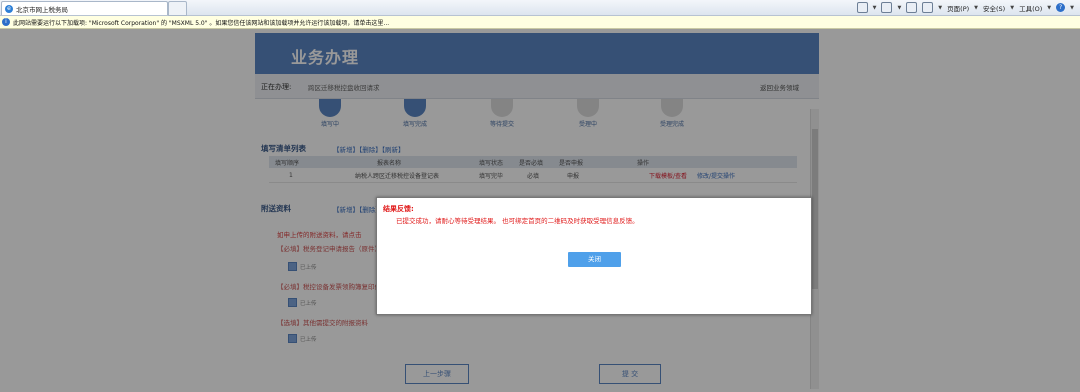 Image resolution: width=1080 pixels, height=392 pixels. I want to click on home-icon, so click(862, 7).